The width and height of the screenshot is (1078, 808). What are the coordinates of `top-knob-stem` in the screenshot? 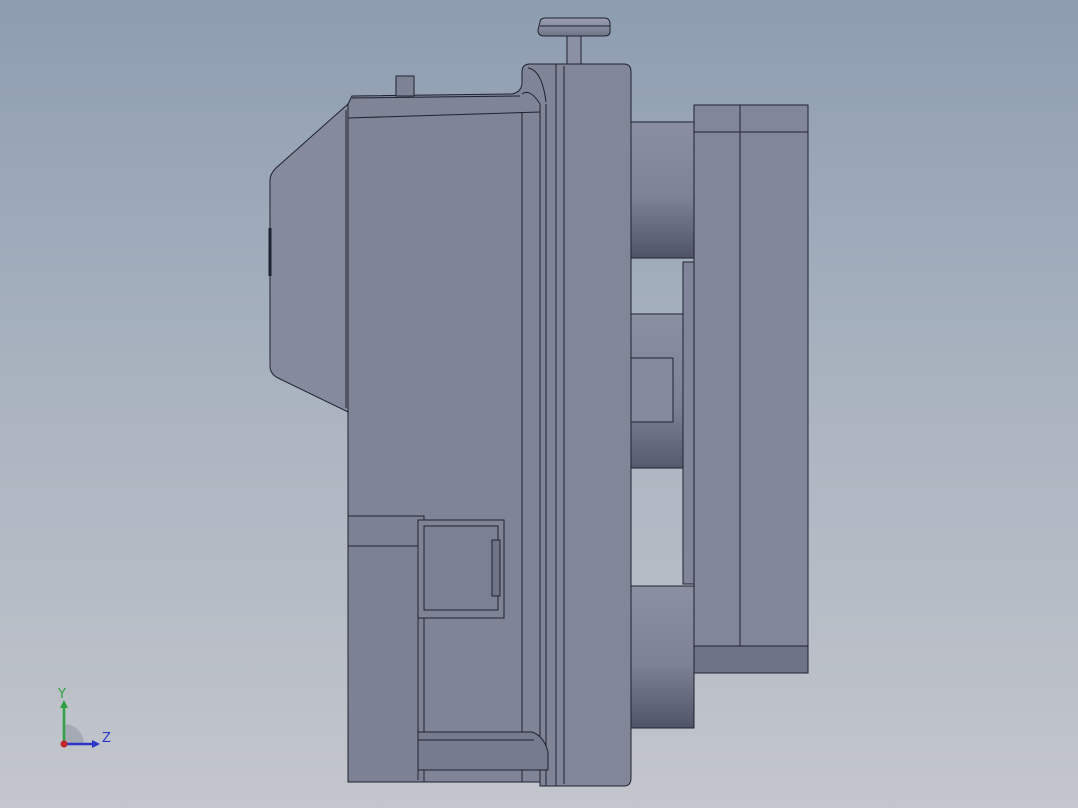 It's located at (574, 49).